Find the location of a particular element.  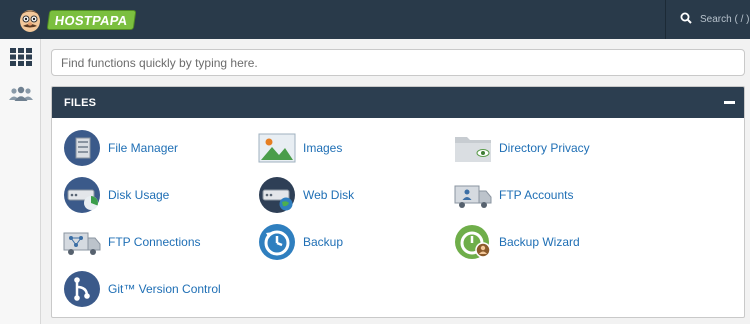

item-label: FTP Accounts is located at coordinates (536, 195).